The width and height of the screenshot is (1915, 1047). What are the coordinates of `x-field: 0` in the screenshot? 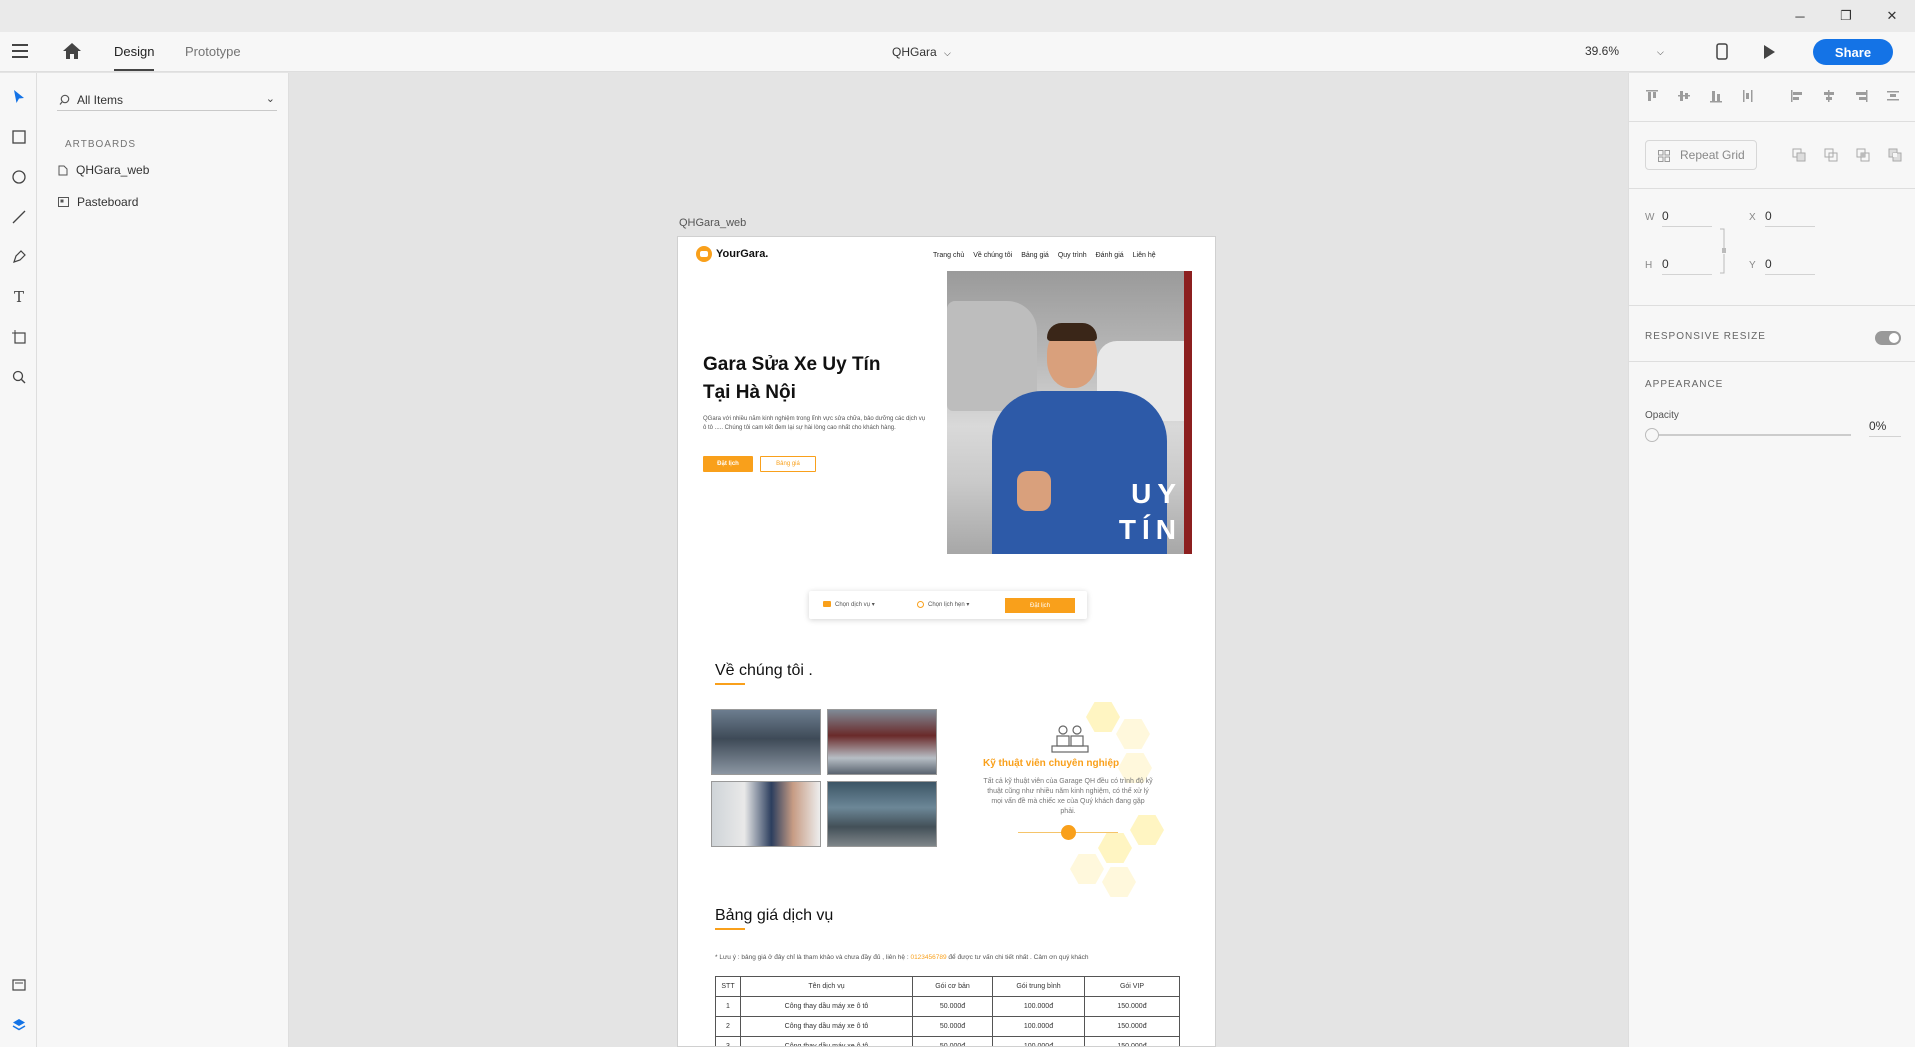 It's located at (1790, 218).